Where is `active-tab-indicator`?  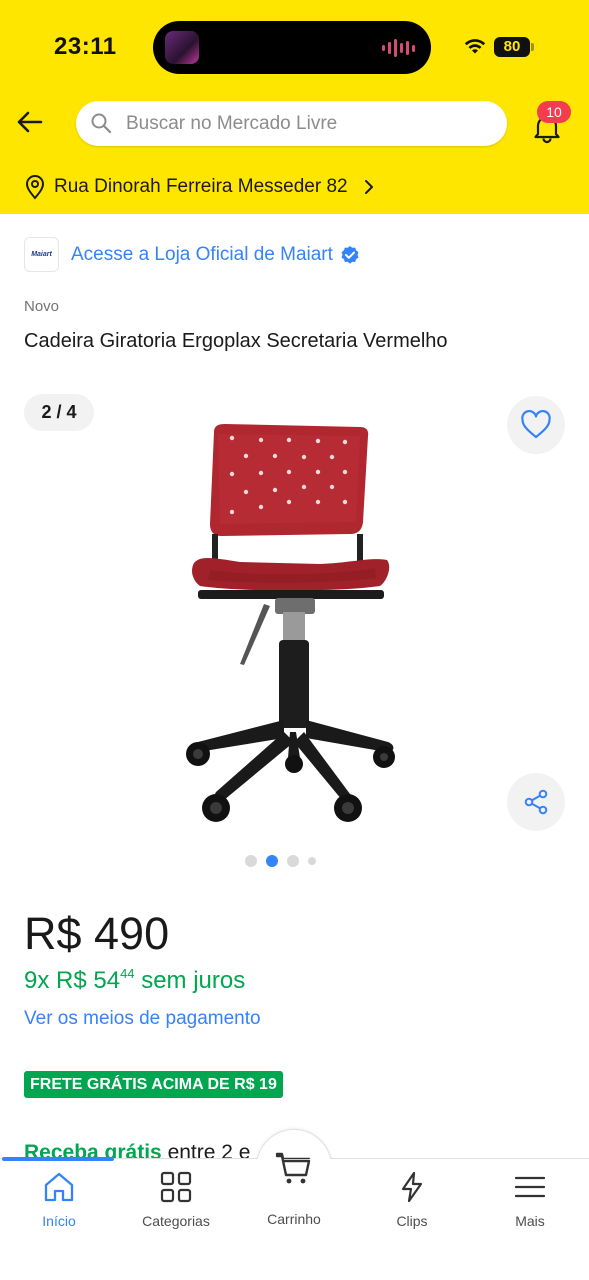
active-tab-indicator is located at coordinates (58, 1159).